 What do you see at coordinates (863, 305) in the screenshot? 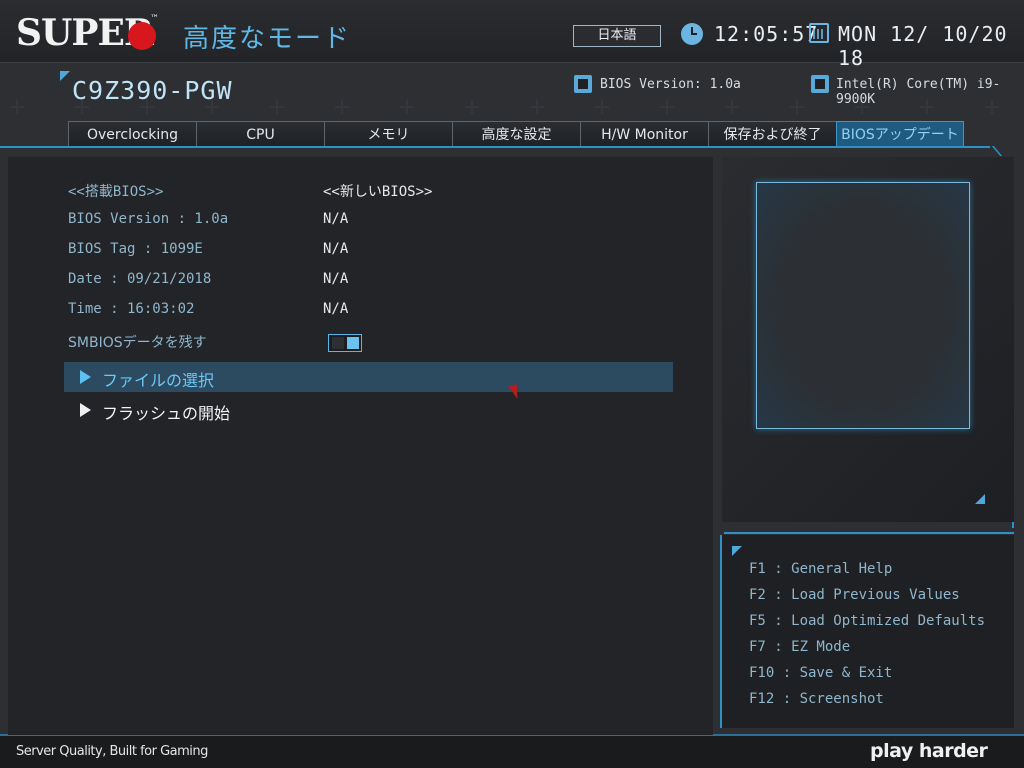
I see `preview-frame` at bounding box center [863, 305].